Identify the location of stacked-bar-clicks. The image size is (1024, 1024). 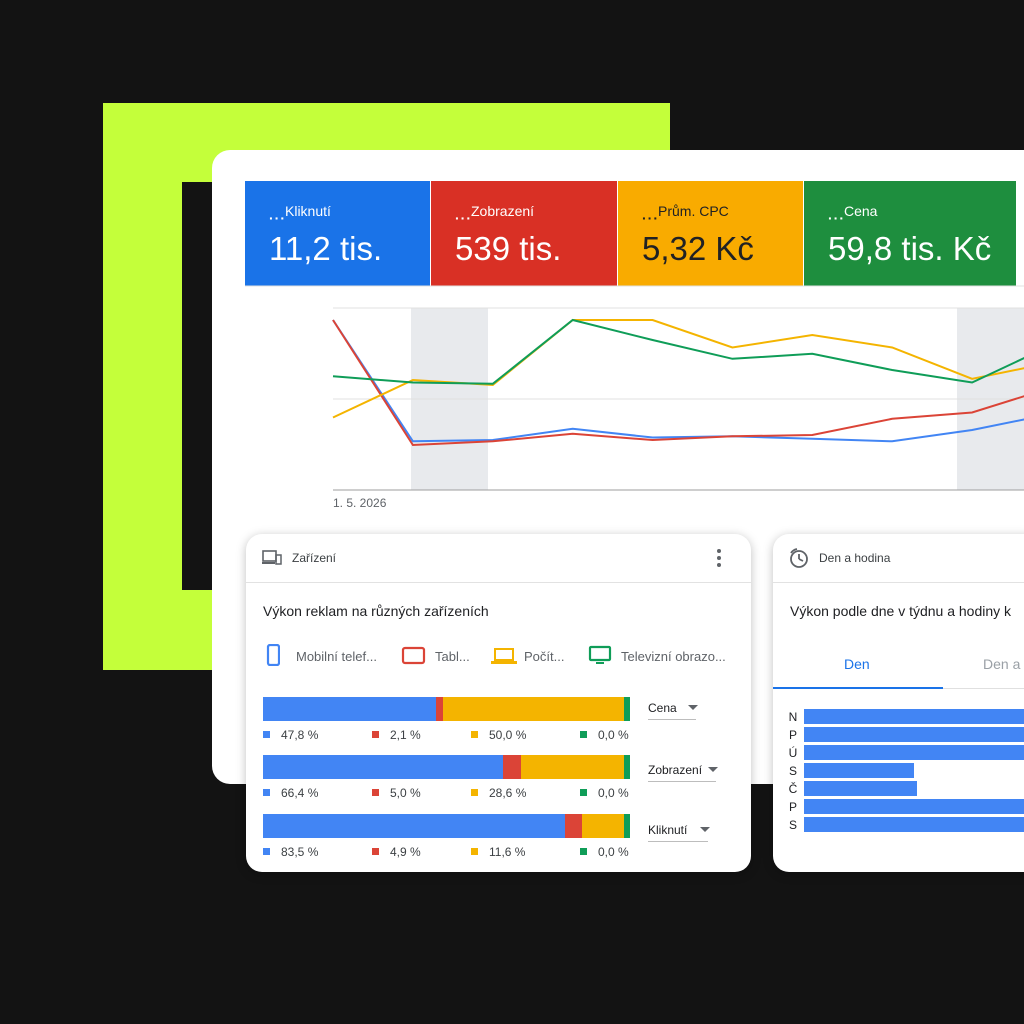
(446, 826).